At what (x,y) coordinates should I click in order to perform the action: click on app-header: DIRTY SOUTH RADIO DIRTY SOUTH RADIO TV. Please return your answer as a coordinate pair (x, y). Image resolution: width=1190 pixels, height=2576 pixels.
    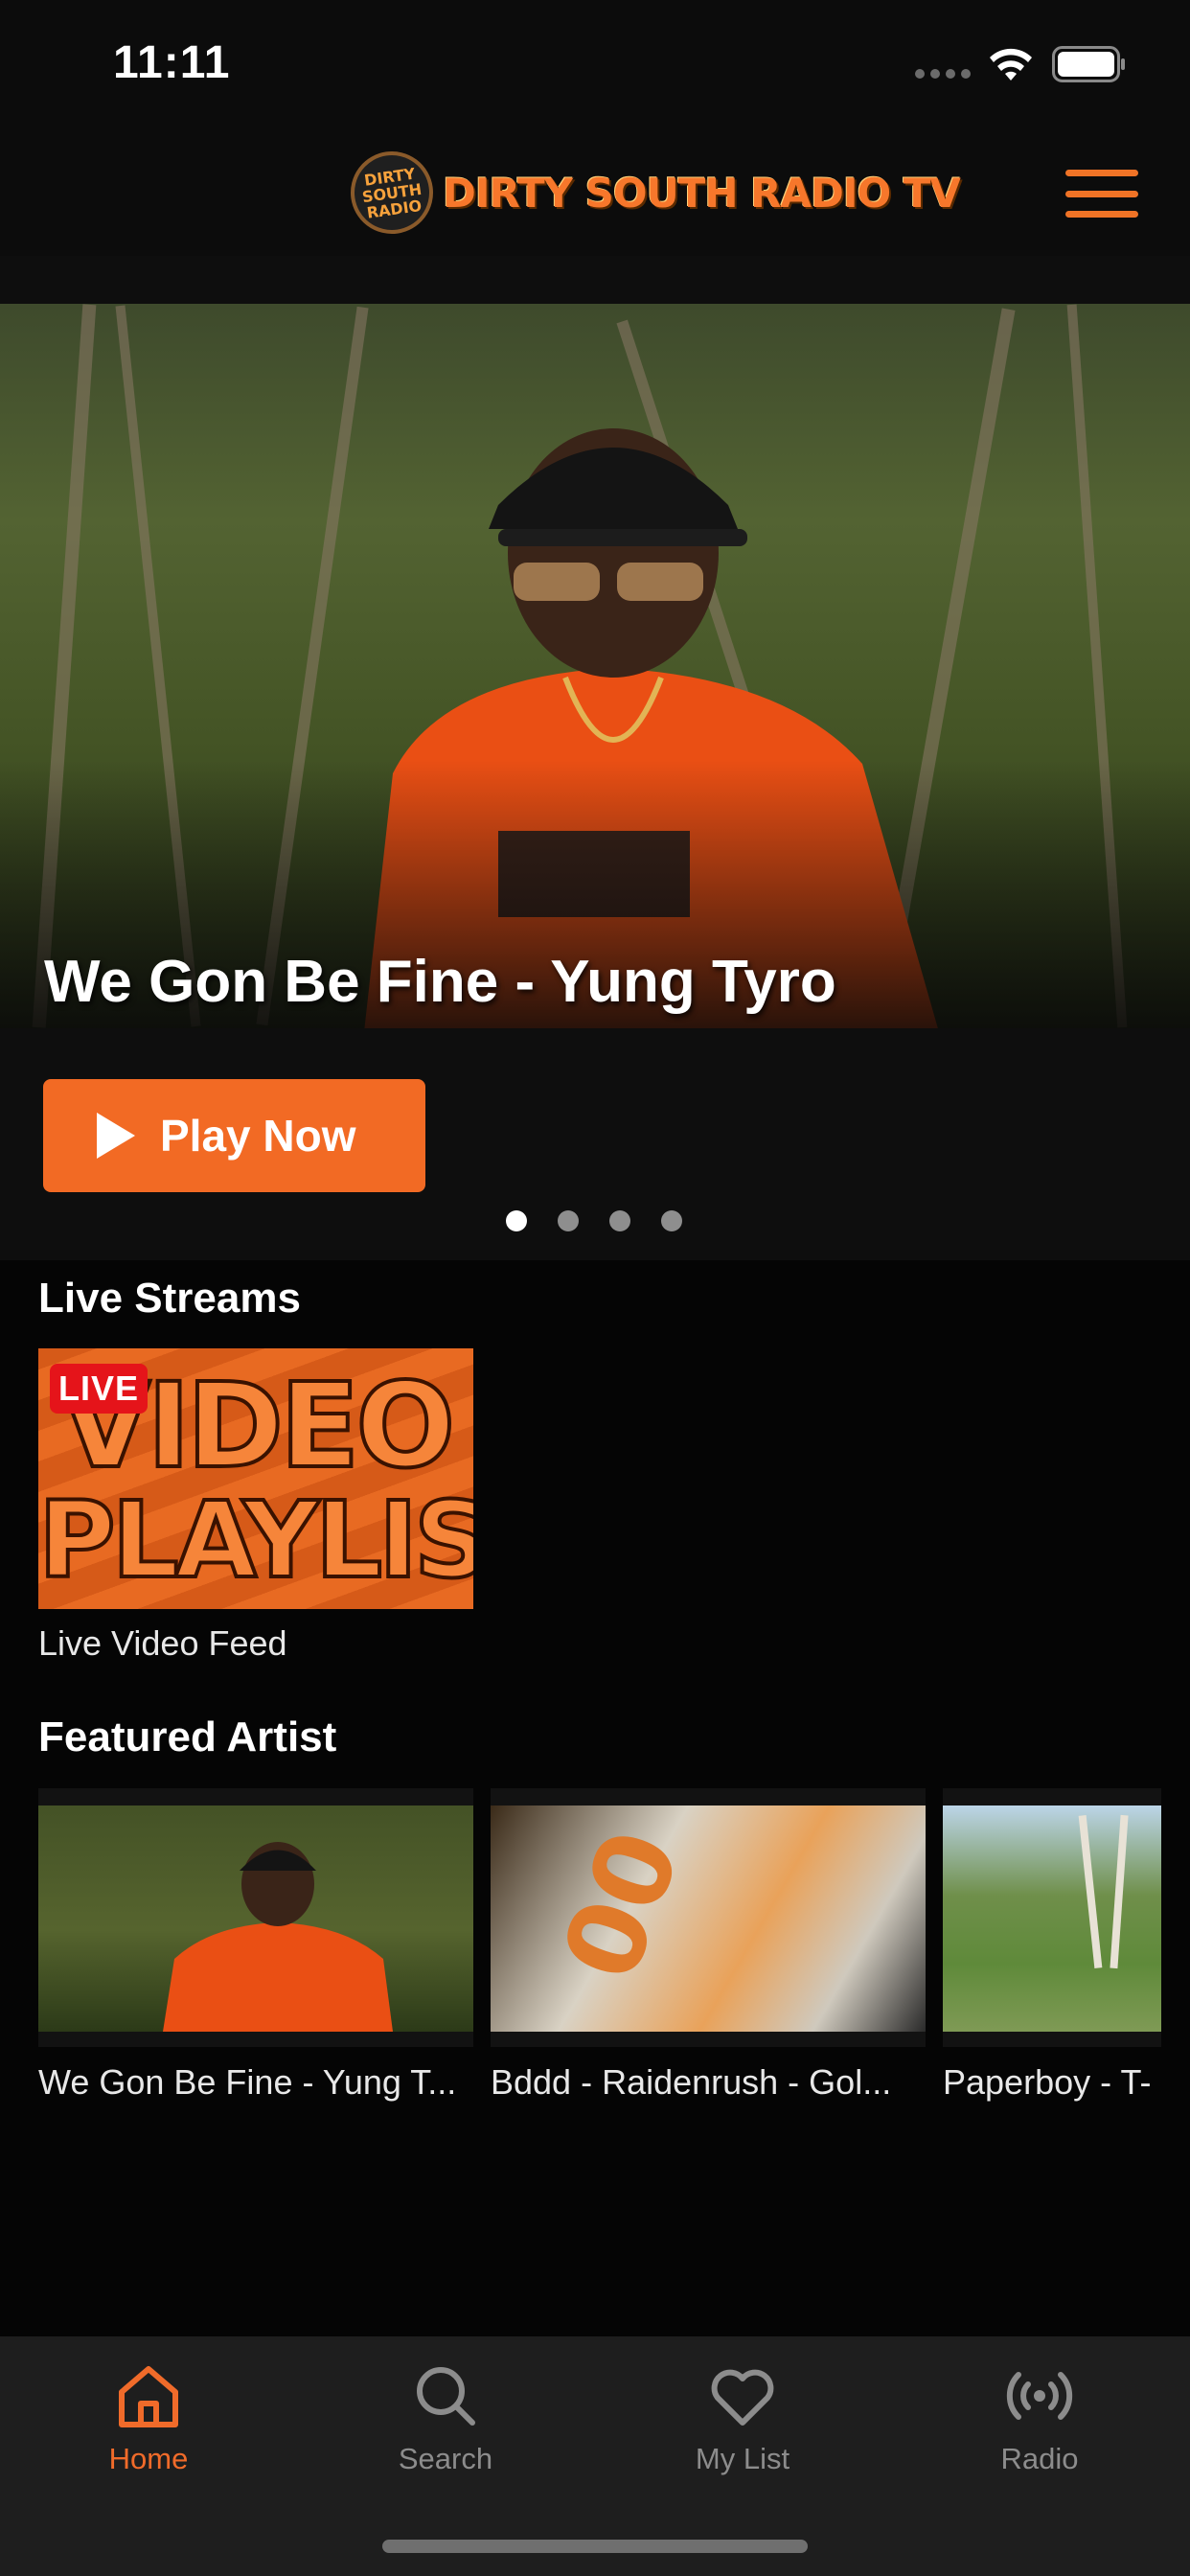
    Looking at the image, I should click on (595, 193).